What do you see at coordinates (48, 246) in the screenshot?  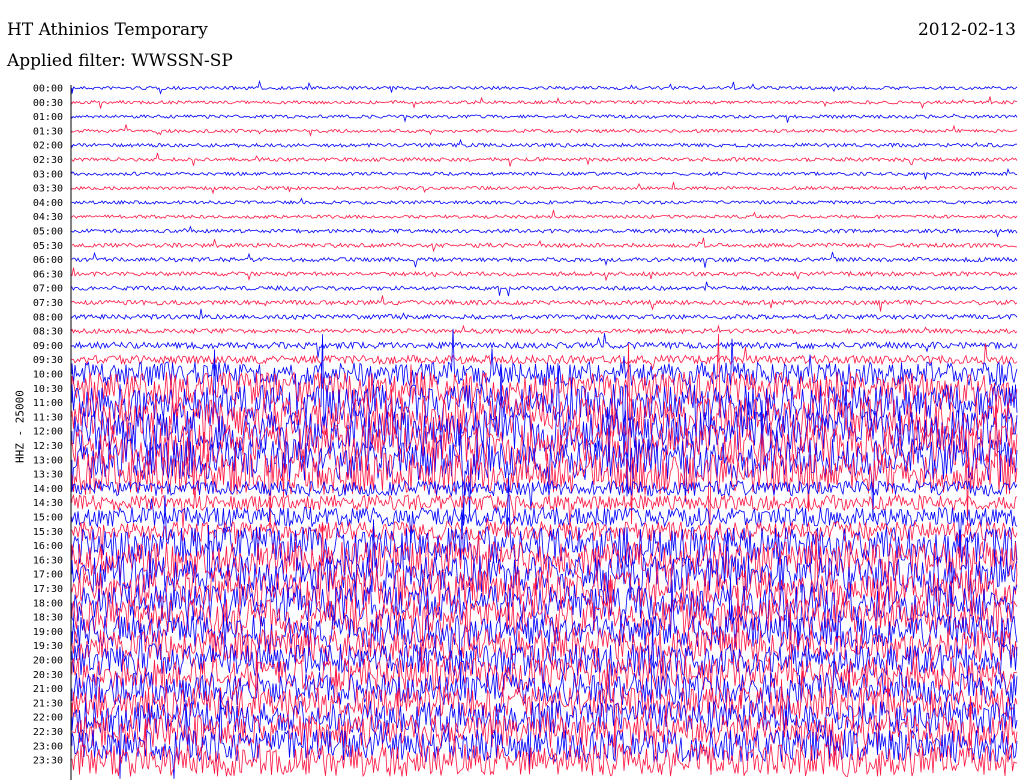 I see `row-time-label: 05:30` at bounding box center [48, 246].